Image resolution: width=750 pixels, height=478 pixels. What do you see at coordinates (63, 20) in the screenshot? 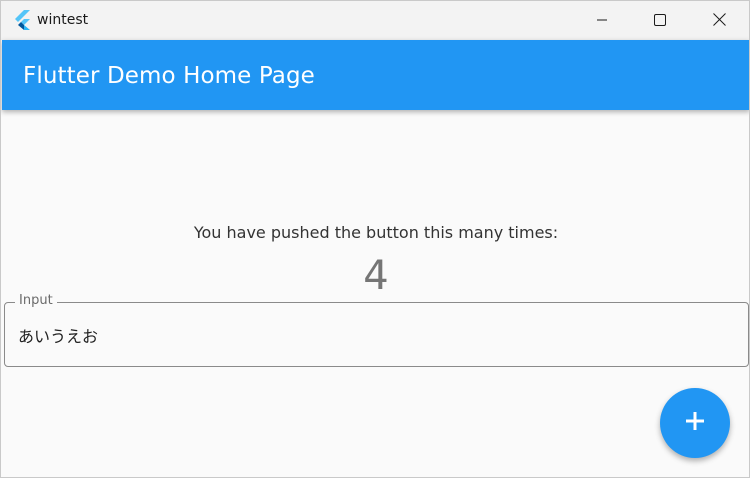
I see `window-title: wintest` at bounding box center [63, 20].